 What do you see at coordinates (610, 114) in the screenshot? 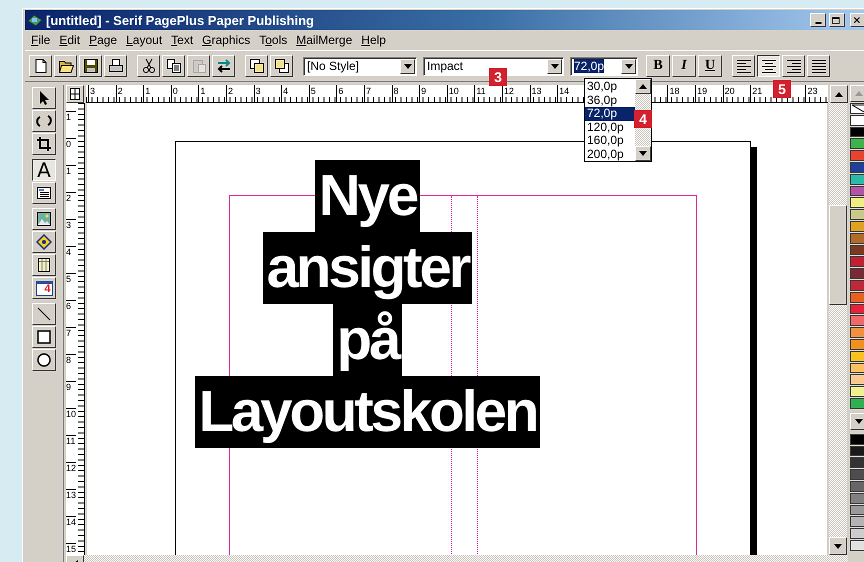
I see `font-size-option: 72,0p` at bounding box center [610, 114].